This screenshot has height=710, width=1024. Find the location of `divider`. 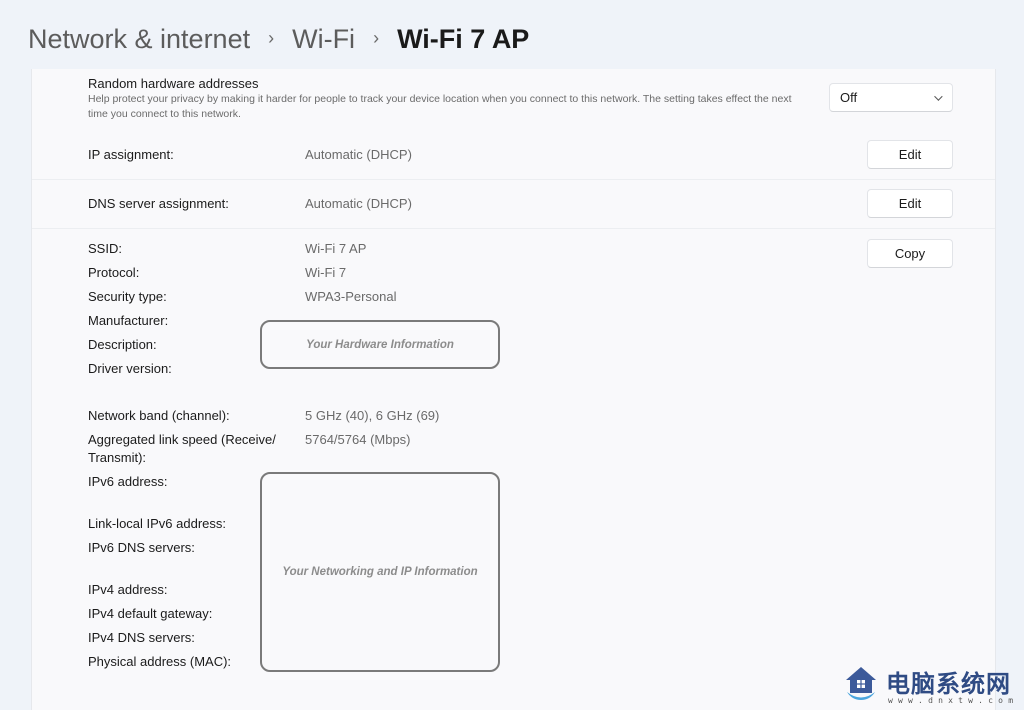

divider is located at coordinates (513, 228).